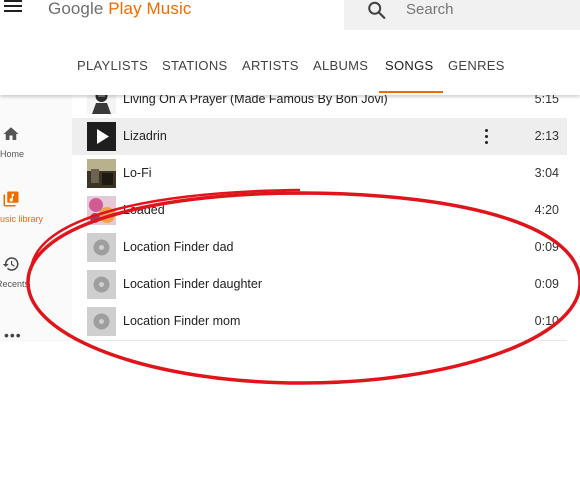 This screenshot has height=500, width=580. I want to click on song-duration: 3:04, so click(546, 173).